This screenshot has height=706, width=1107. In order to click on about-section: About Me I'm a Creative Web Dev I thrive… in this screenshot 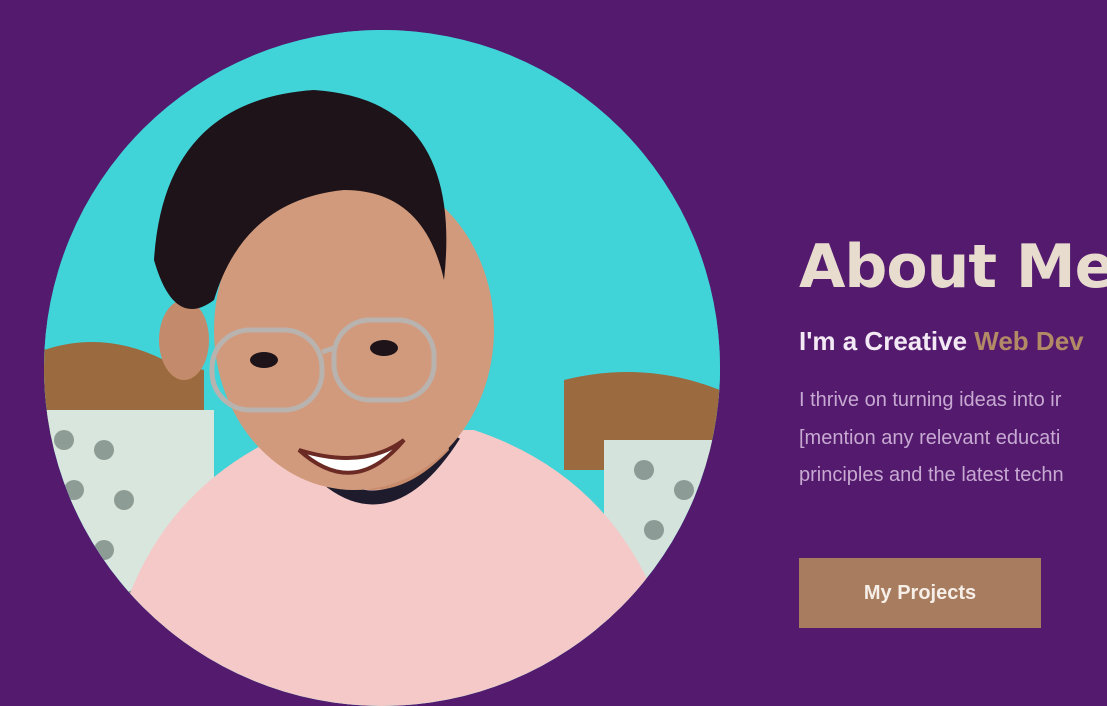, I will do `click(953, 361)`.